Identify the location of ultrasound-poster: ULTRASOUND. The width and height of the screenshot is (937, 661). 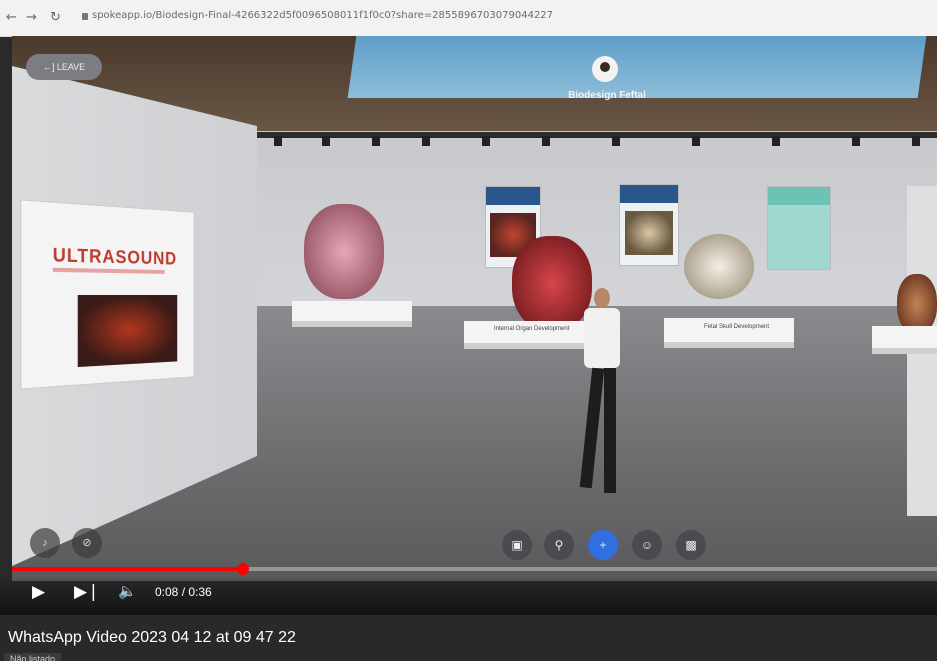
(107, 294).